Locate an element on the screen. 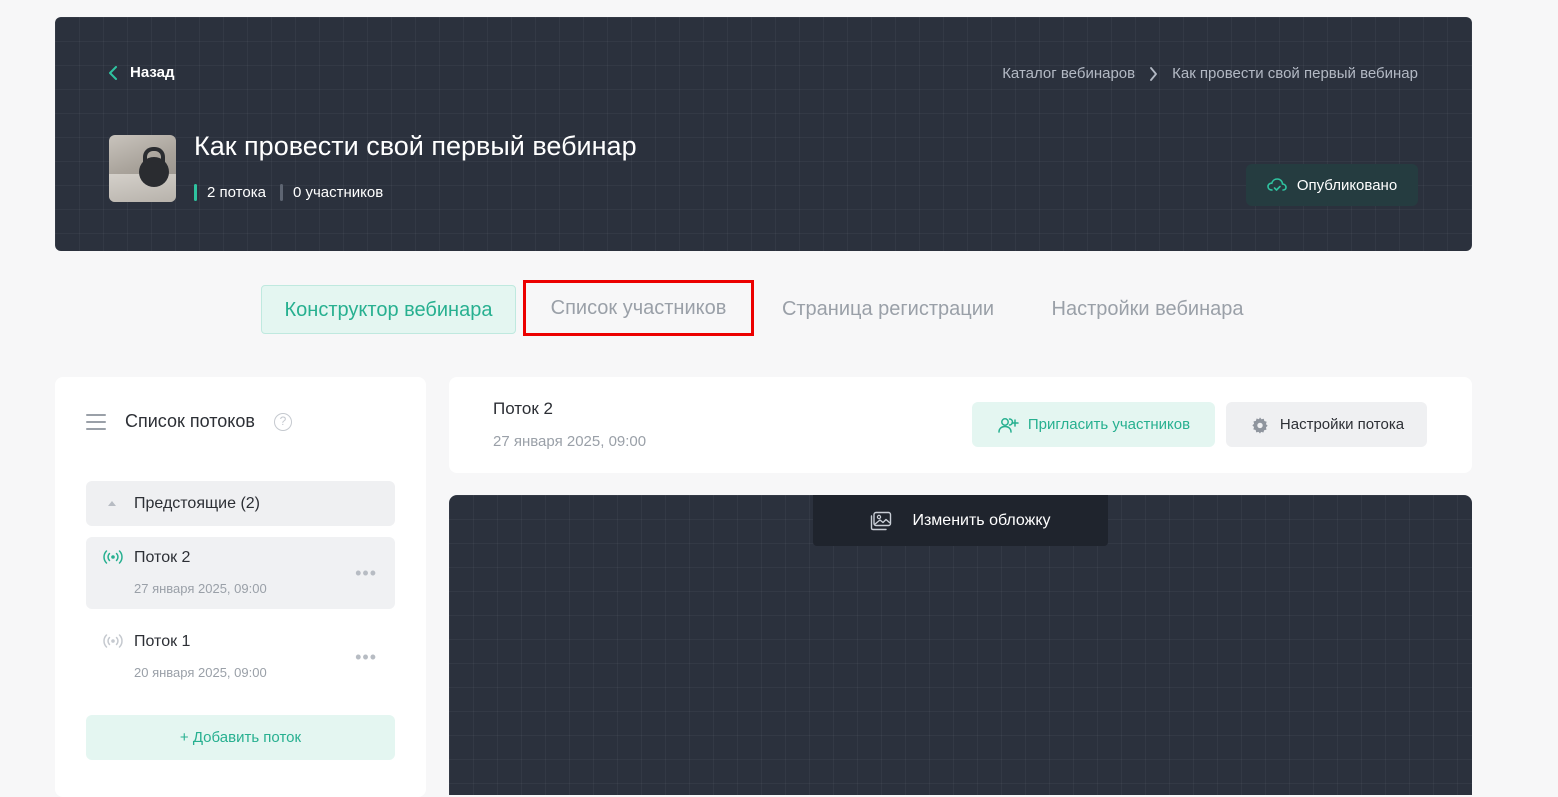 The image size is (1558, 797). gear-icon is located at coordinates (1260, 425).